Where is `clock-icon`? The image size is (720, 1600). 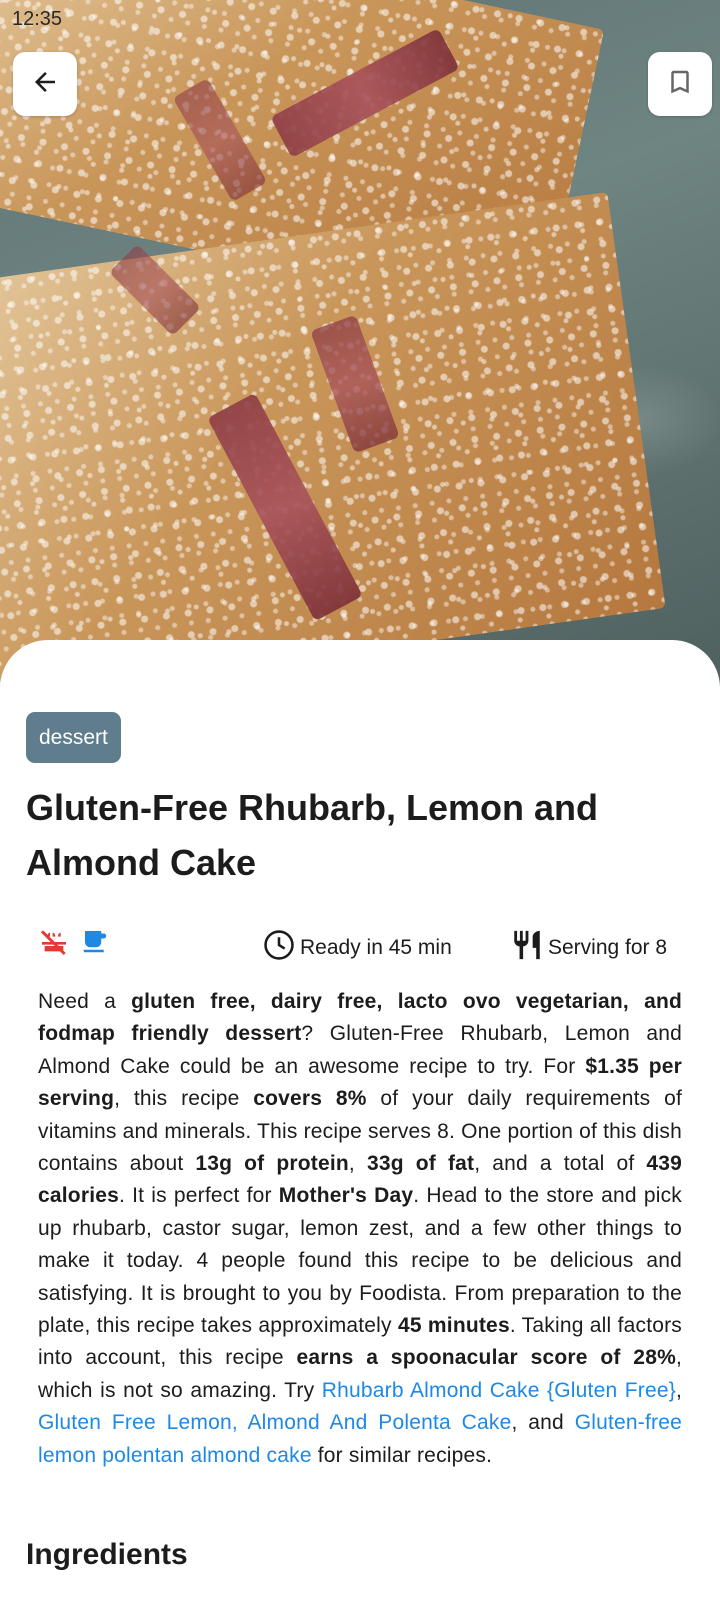
clock-icon is located at coordinates (279, 948).